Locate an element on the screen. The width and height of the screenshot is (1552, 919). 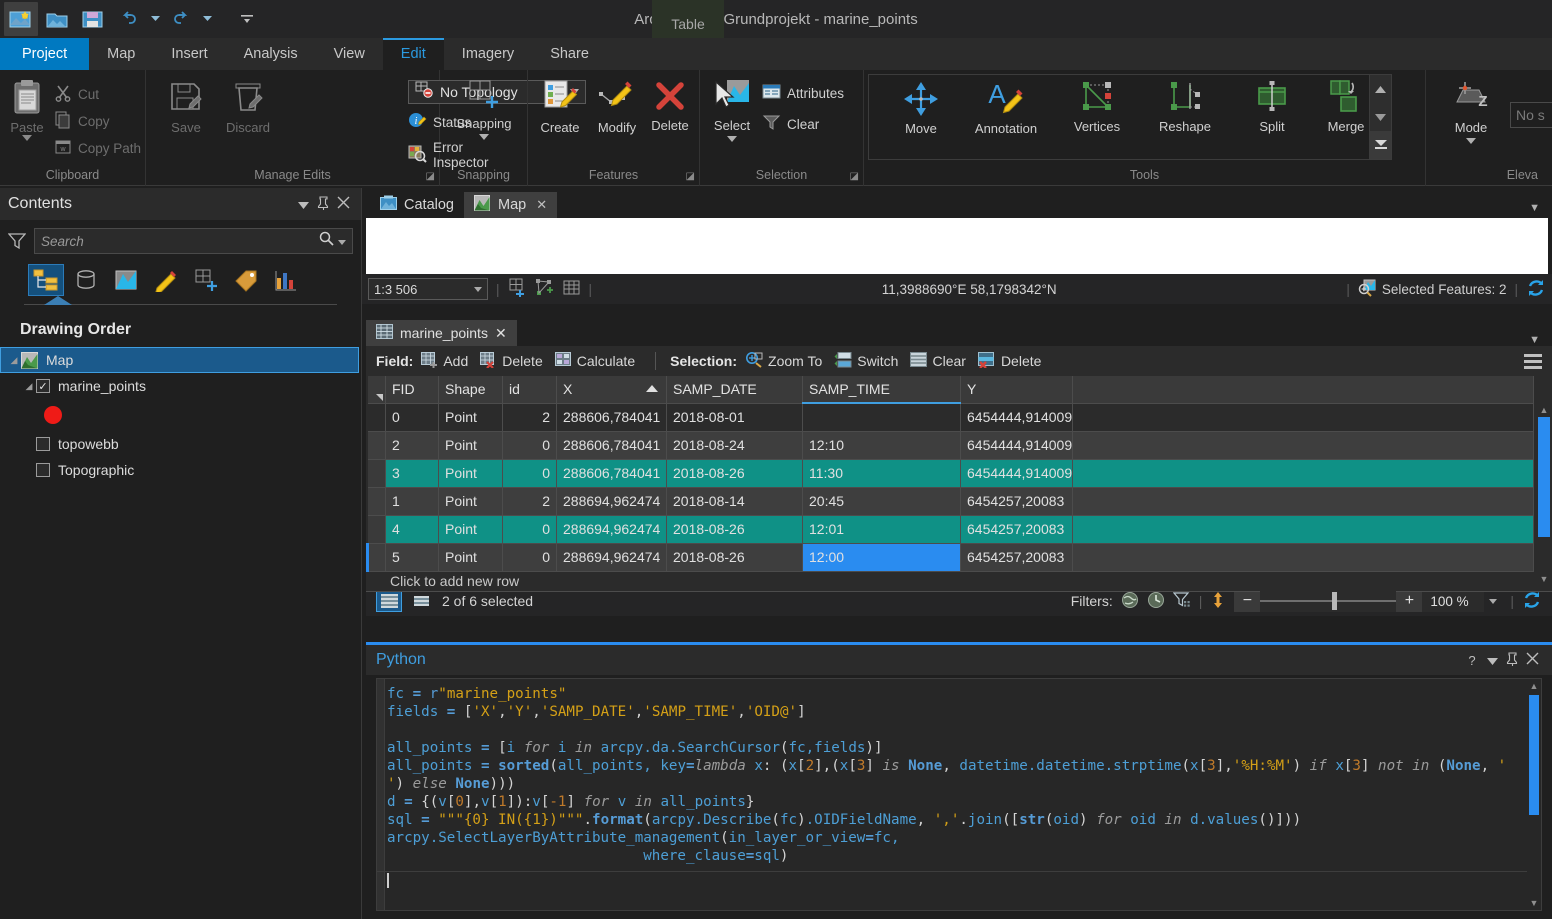
discard-edits-button: Discard is located at coordinates (248, 106).